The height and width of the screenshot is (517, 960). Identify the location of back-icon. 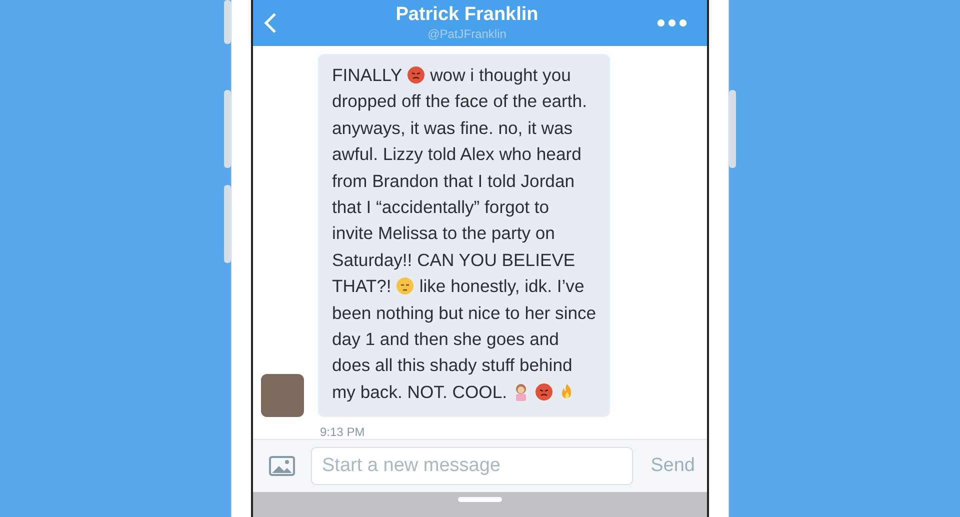
(270, 23).